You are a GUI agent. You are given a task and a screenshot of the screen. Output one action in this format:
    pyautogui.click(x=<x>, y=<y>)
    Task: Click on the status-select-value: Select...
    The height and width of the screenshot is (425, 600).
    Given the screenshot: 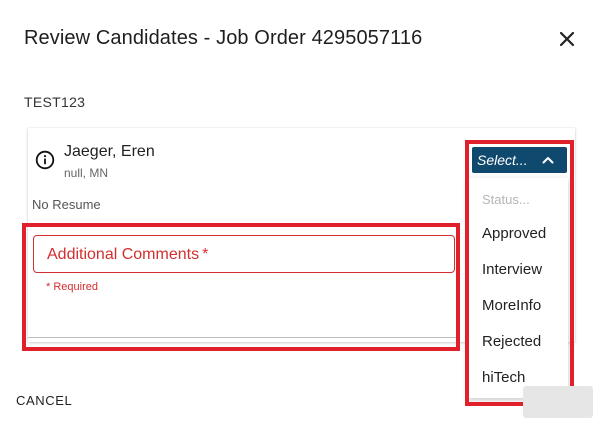 What is the action you would take?
    pyautogui.click(x=502, y=160)
    